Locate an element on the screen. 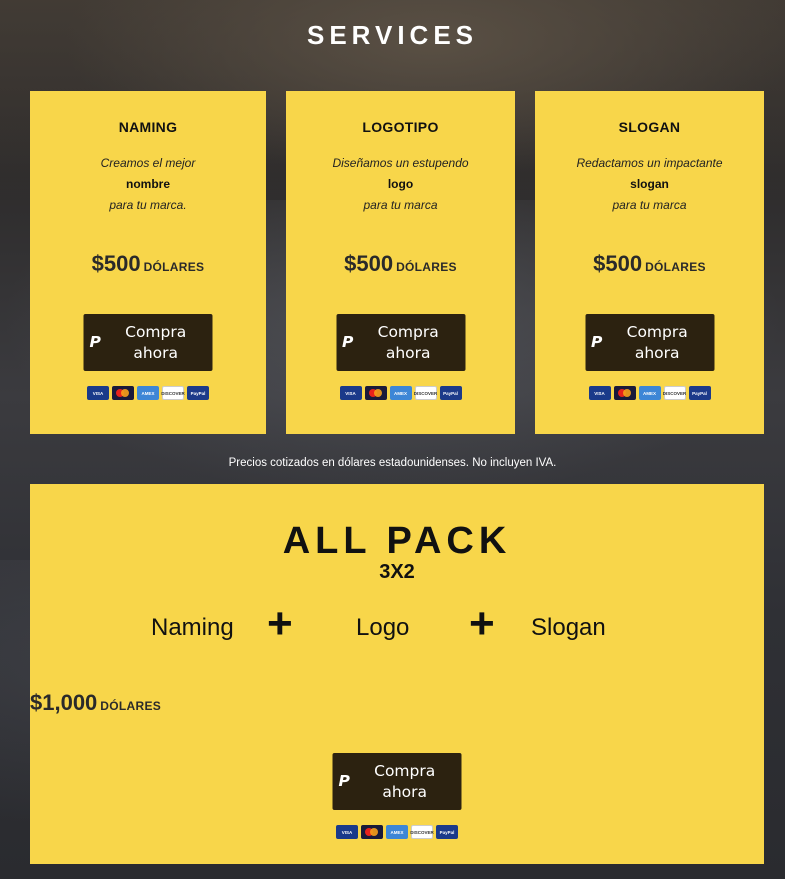  price-amount: $1,000 is located at coordinates (64, 702).